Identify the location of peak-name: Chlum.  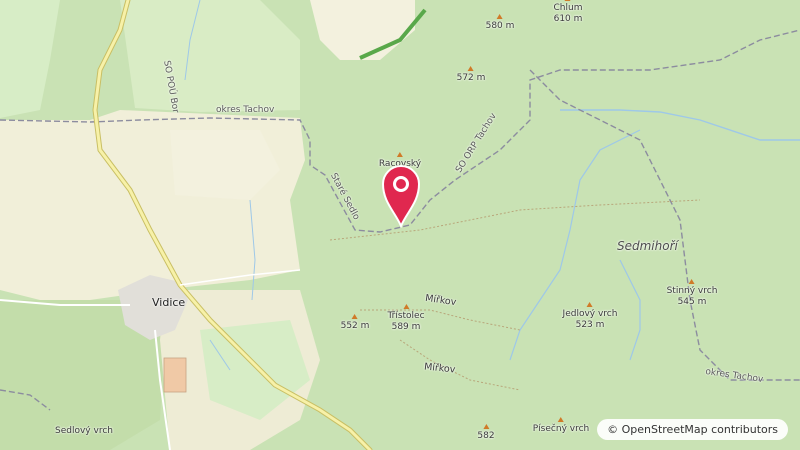
(568, 8).